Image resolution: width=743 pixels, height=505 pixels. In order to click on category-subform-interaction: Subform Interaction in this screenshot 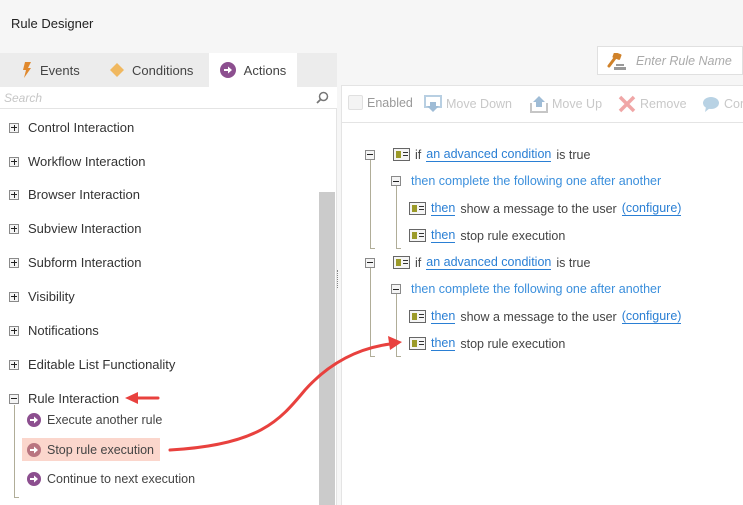, I will do `click(75, 262)`.